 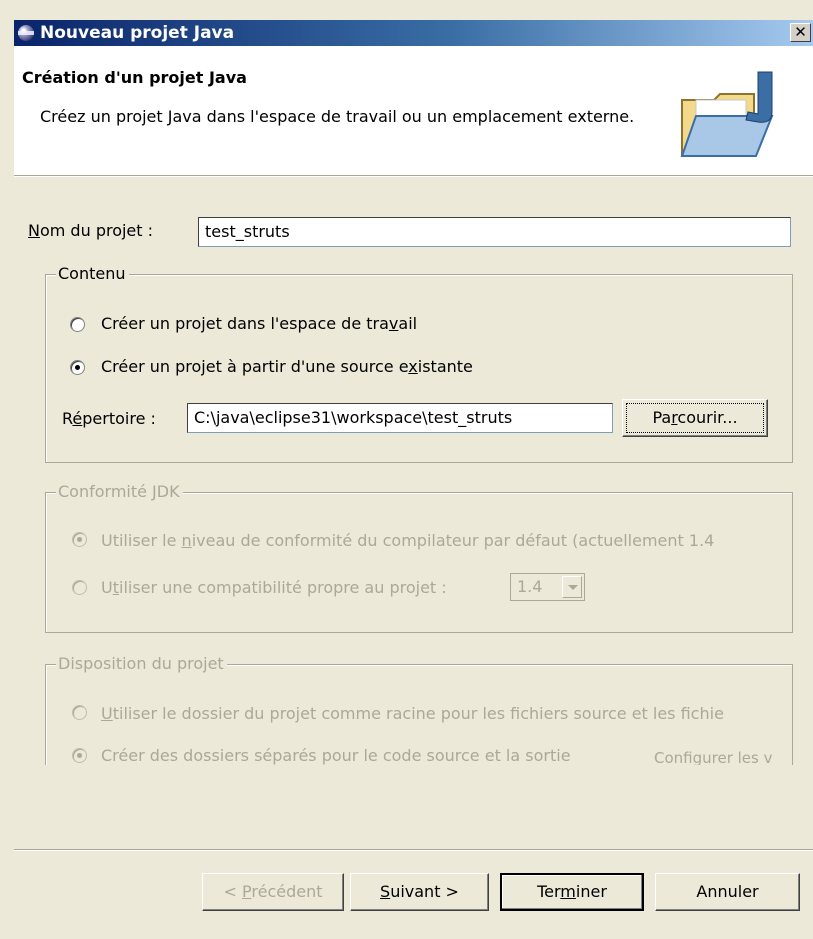 What do you see at coordinates (77, 324) in the screenshot?
I see `workspace-radio` at bounding box center [77, 324].